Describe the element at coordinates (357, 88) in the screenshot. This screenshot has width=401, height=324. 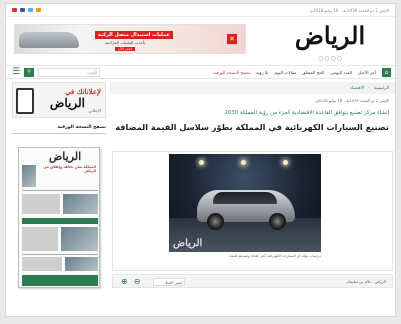
I see `breadcrumb-section: الاقتصاد` at that location.